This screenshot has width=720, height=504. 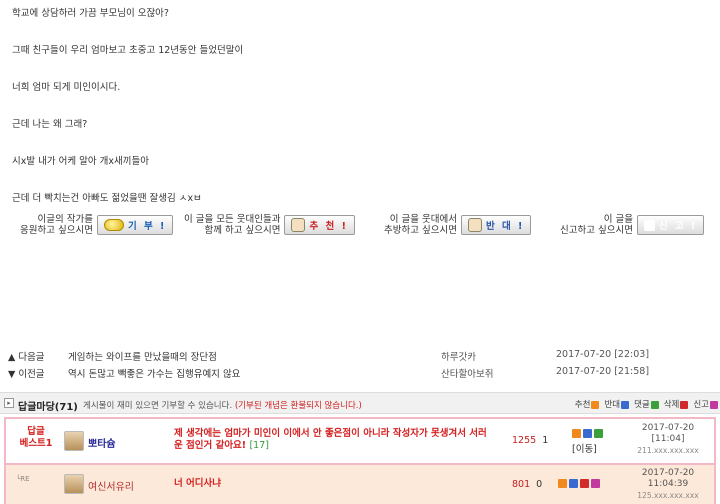 I want to click on donate-group: 이글의 작가를 응원하고 싶으시면 기 부 !, so click(x=97, y=225).